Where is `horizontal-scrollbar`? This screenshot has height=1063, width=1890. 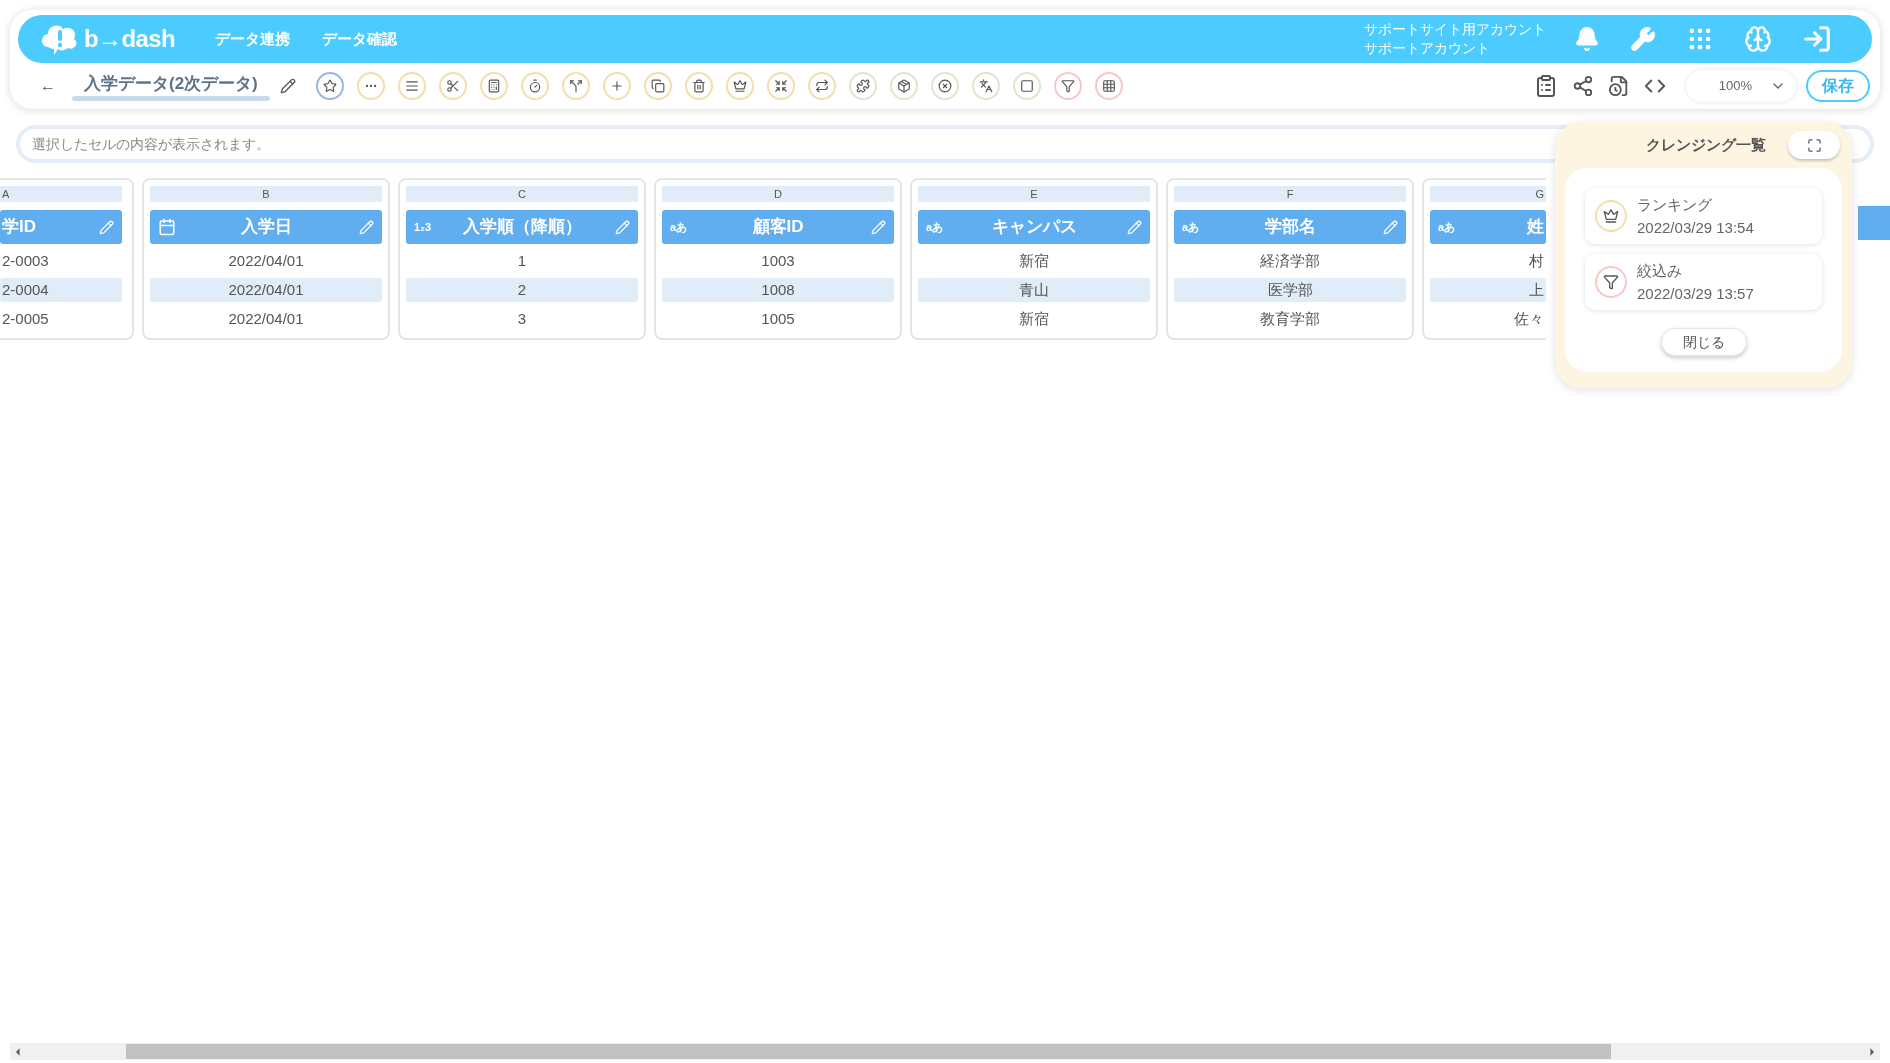
horizontal-scrollbar is located at coordinates (945, 1051).